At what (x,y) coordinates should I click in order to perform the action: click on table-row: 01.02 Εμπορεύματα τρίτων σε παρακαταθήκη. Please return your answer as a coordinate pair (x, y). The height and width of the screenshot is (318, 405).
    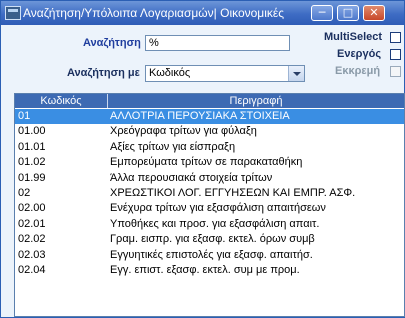
    Looking at the image, I should click on (209, 162).